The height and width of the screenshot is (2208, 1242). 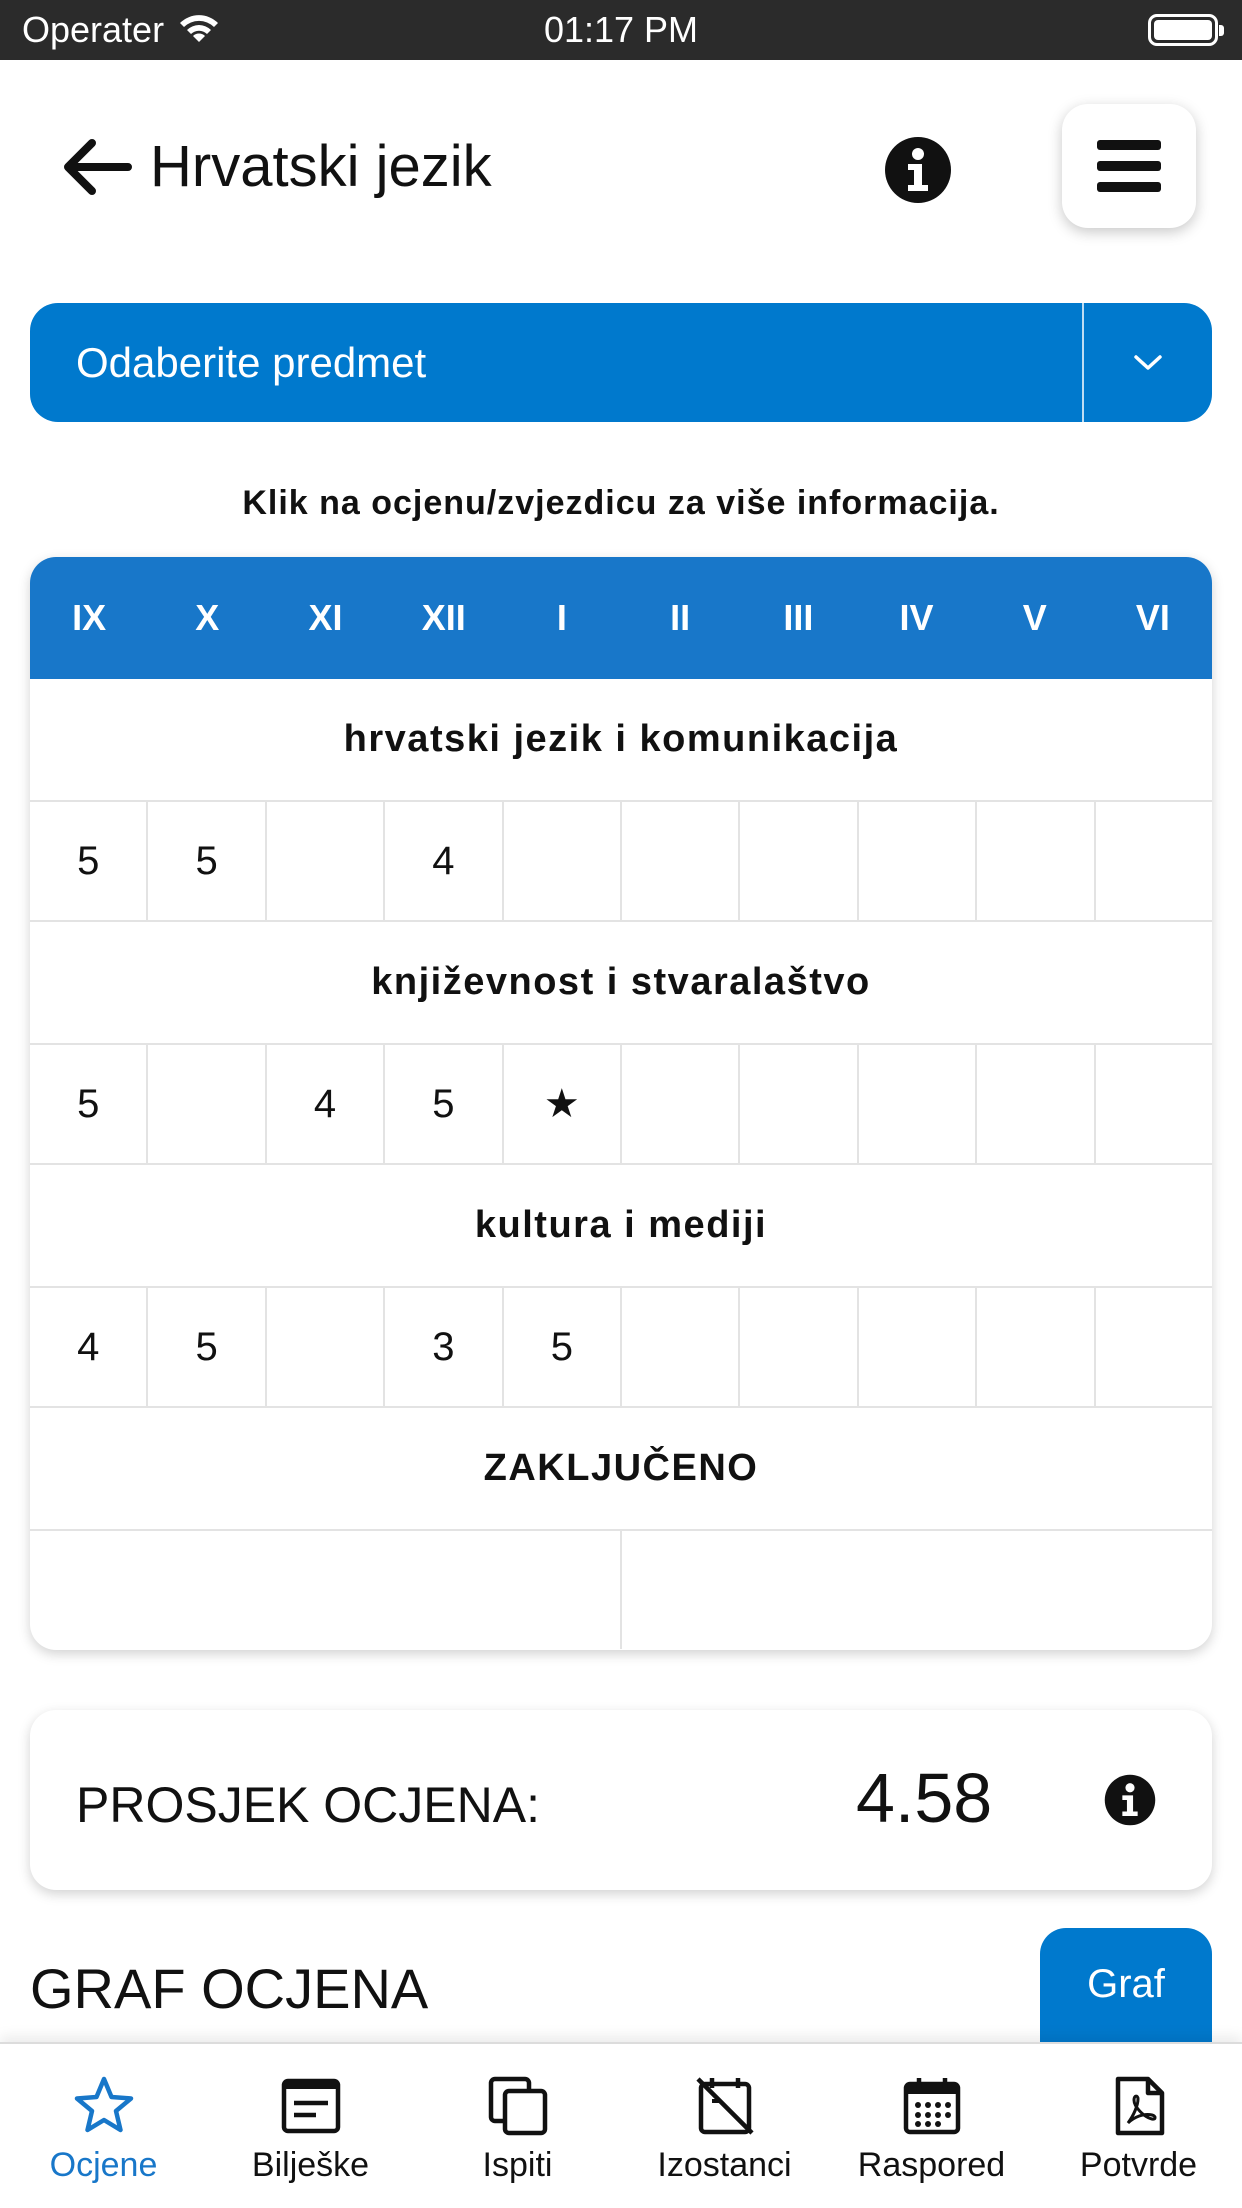 I want to click on average-label: PROSJEK OCJENA:, so click(x=308, y=1805).